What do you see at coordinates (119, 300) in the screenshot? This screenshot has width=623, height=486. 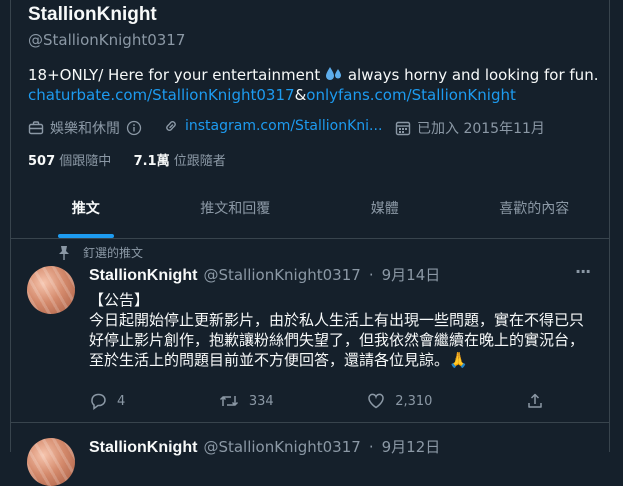 I see `tweet-announcement-tag: 【公告】` at bounding box center [119, 300].